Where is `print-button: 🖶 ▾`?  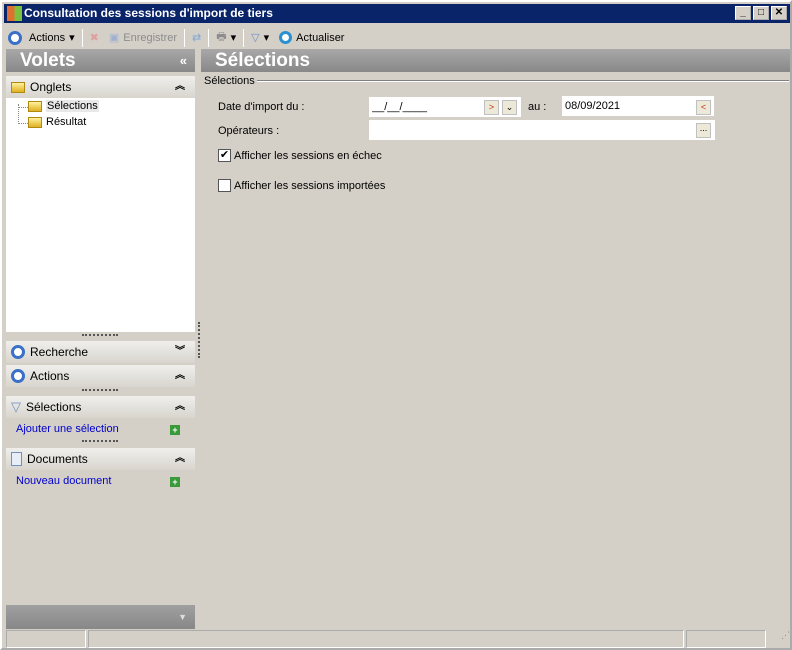 print-button: 🖶 ▾ is located at coordinates (226, 37).